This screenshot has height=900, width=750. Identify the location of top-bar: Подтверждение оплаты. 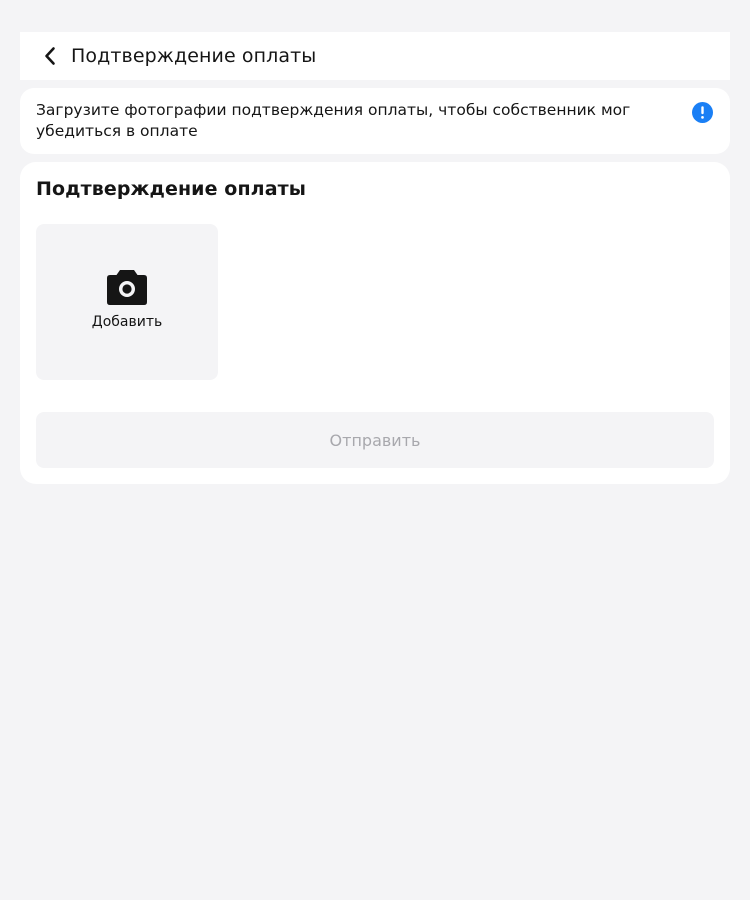
(375, 56).